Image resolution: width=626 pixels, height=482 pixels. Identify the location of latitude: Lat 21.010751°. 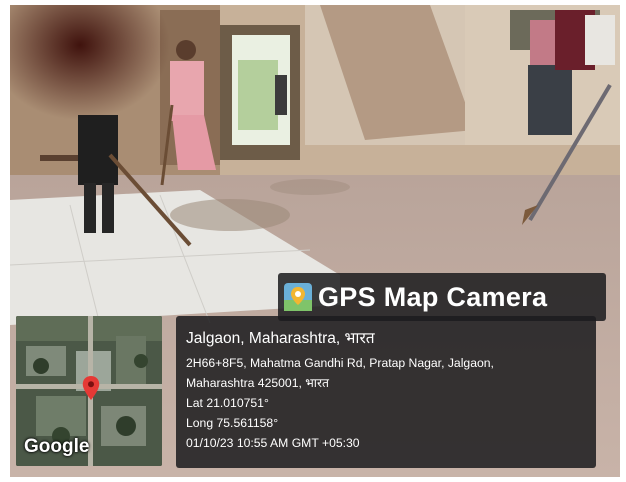
(227, 403).